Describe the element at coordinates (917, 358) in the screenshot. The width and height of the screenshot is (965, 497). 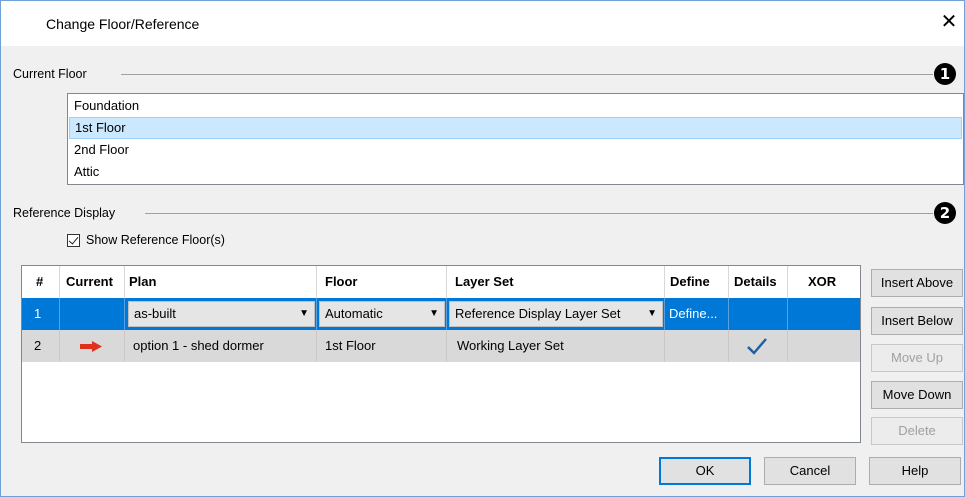
I see `move-up-button: Move Up` at that location.